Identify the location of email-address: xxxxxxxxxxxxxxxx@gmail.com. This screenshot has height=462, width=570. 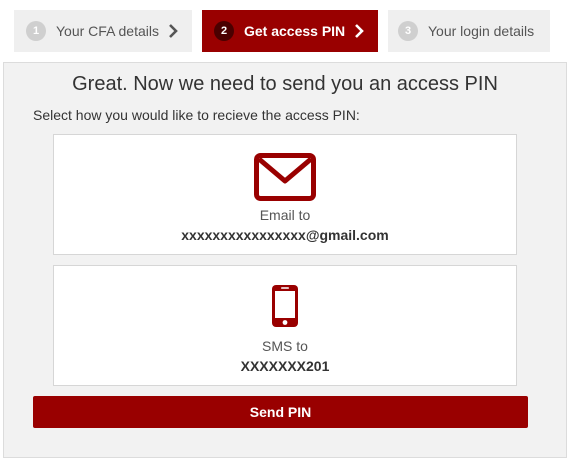
(285, 235).